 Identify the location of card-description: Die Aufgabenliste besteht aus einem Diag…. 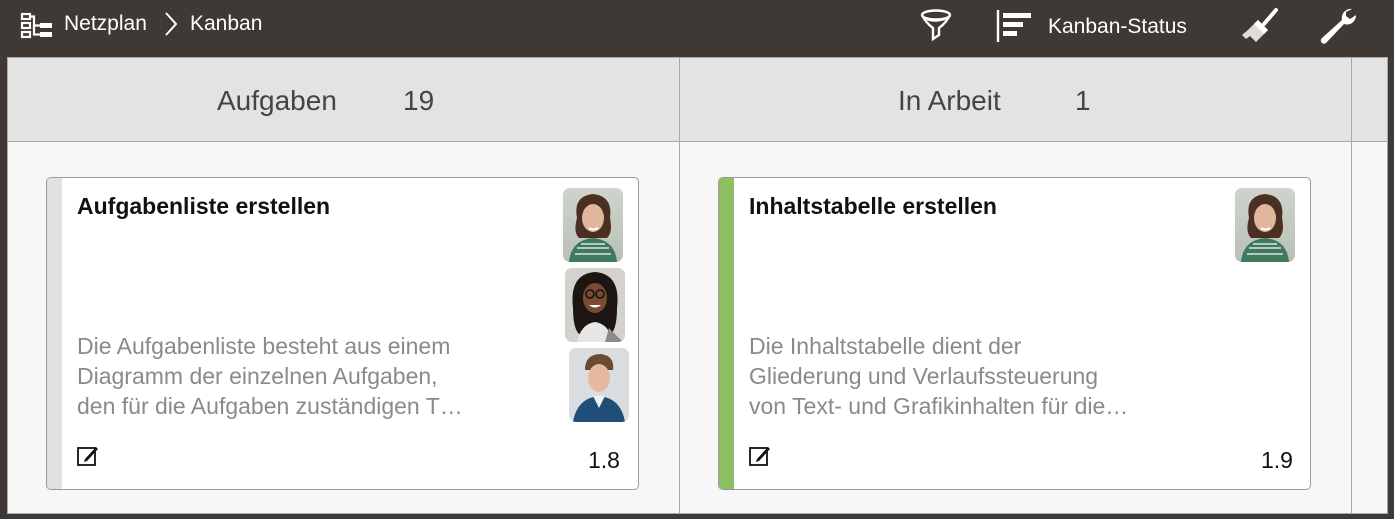
(297, 376).